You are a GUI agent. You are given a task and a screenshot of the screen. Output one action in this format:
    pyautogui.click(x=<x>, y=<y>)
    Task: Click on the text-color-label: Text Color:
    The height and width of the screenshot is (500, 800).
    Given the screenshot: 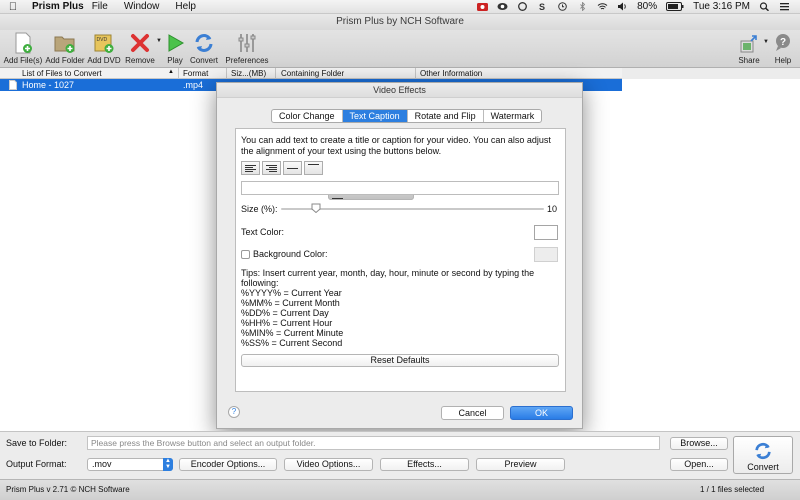 What is the action you would take?
    pyautogui.click(x=263, y=232)
    